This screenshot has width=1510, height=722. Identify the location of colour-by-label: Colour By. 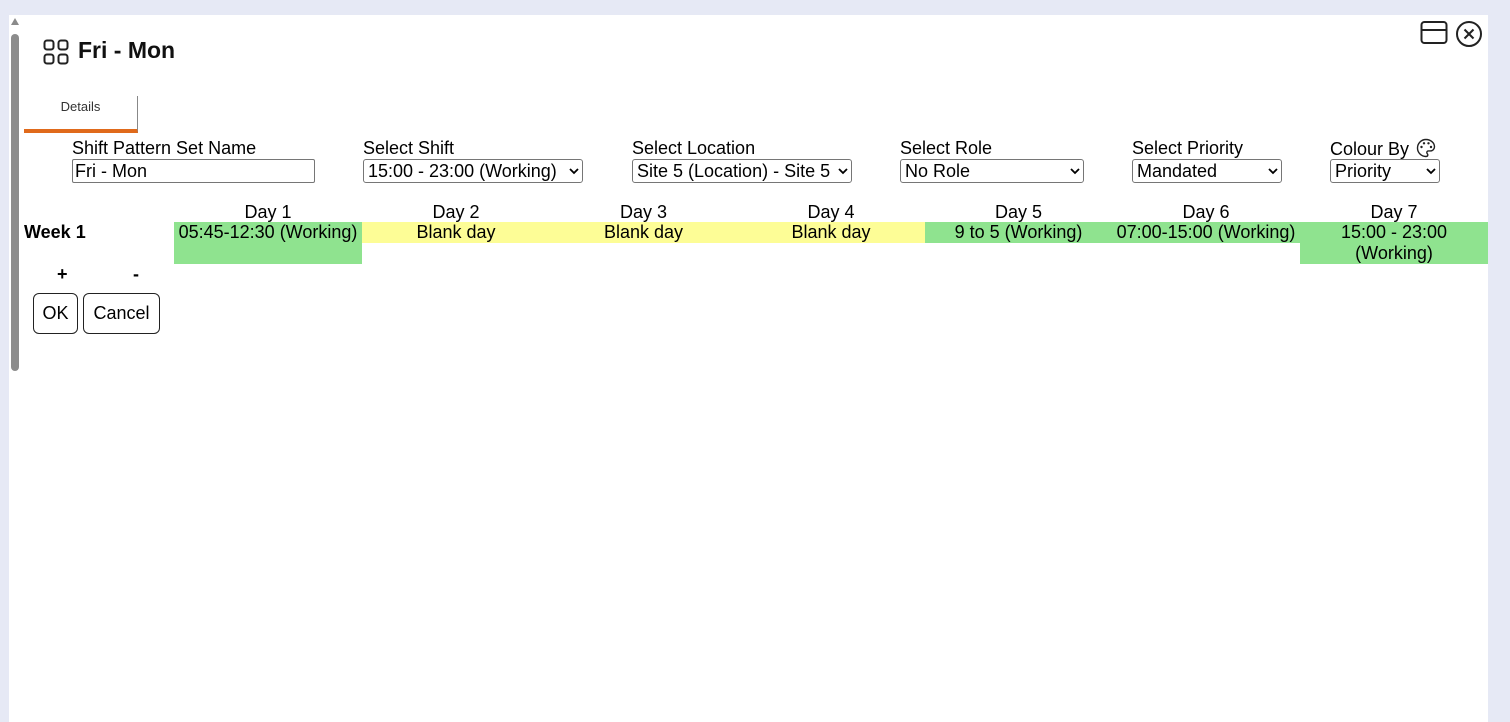
(1383, 149).